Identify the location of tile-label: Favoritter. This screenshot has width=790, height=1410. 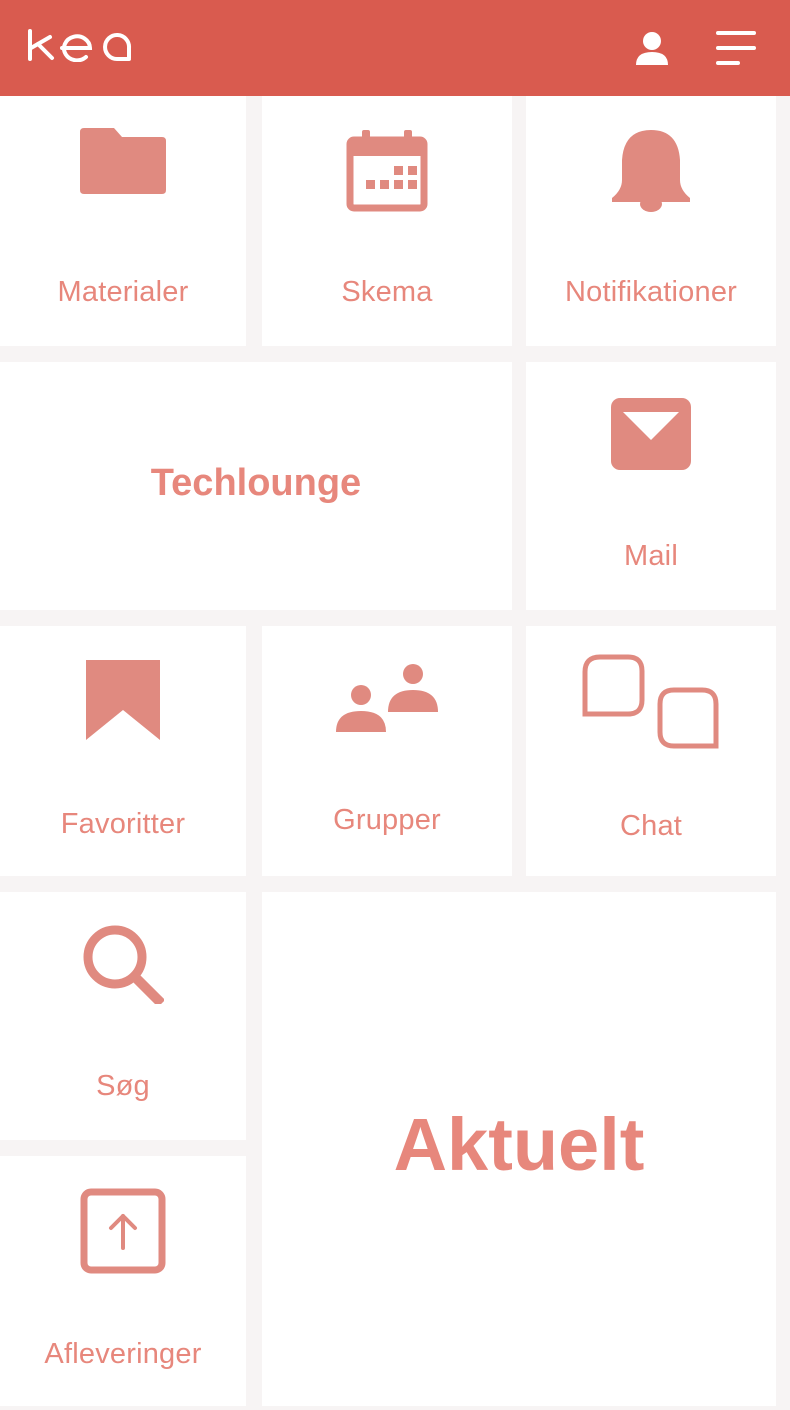
(123, 824).